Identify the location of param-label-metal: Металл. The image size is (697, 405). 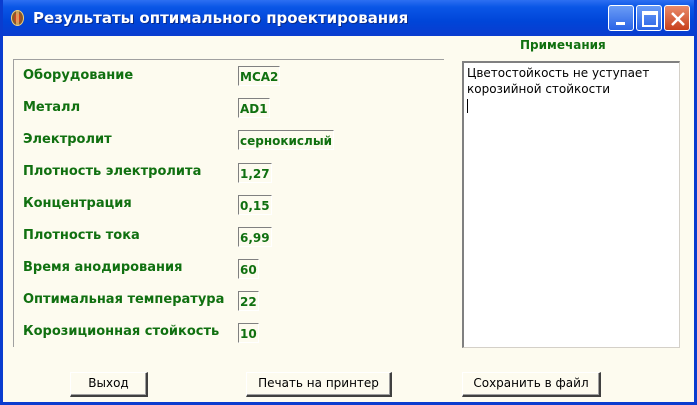
(52, 107).